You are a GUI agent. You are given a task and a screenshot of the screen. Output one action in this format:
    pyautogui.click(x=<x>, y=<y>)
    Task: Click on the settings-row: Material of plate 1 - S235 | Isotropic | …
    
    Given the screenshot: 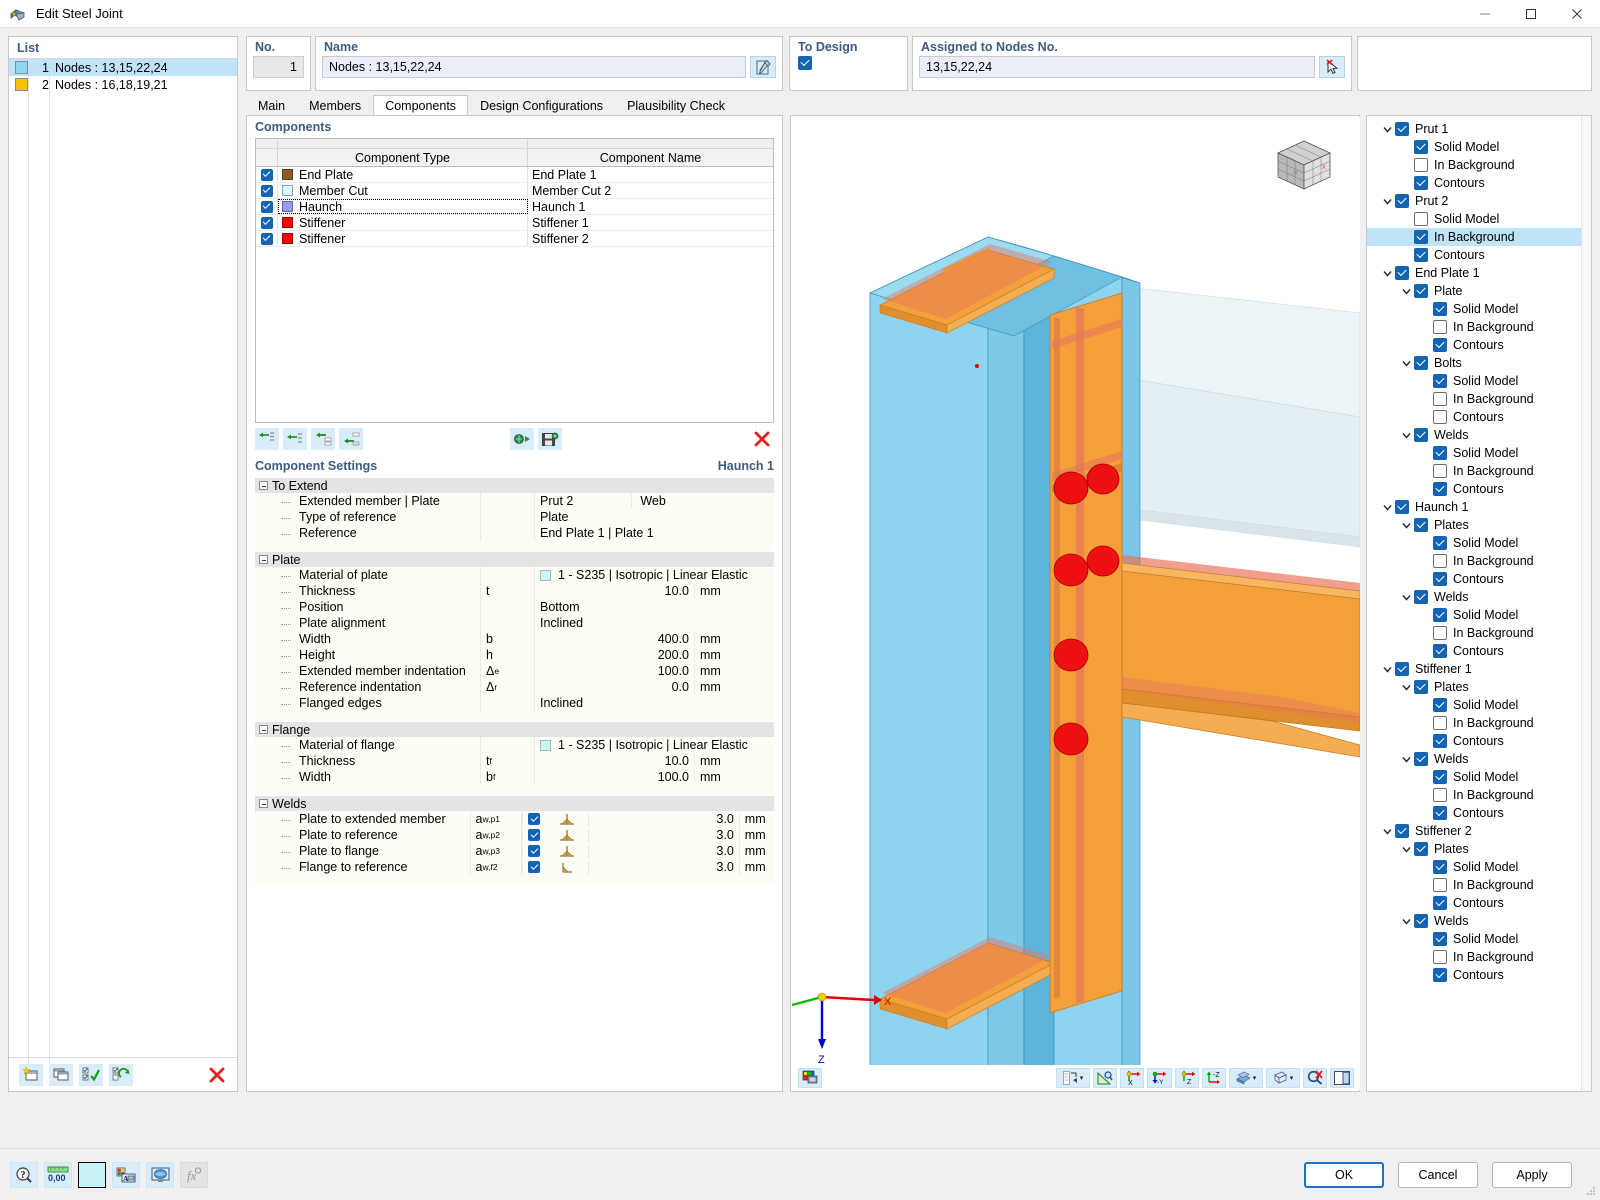 What is the action you would take?
    pyautogui.click(x=514, y=575)
    